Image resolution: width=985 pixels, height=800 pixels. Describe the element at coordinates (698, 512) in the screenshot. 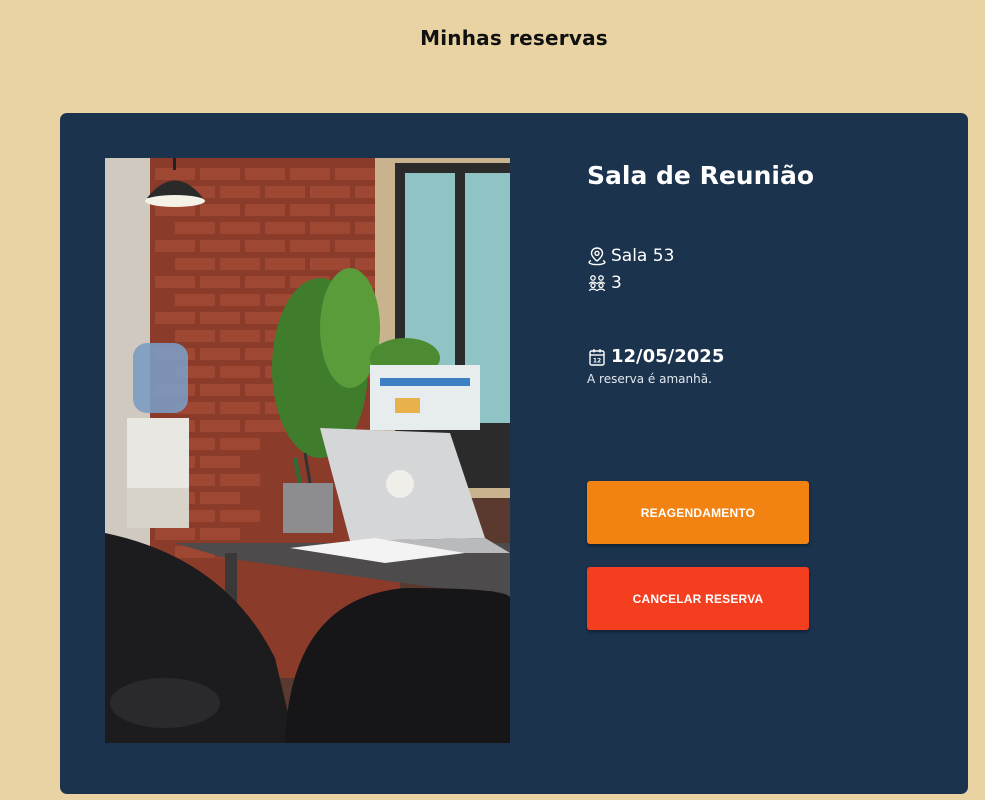

I see `reschedule-button: REAGENDAMENTO` at that location.